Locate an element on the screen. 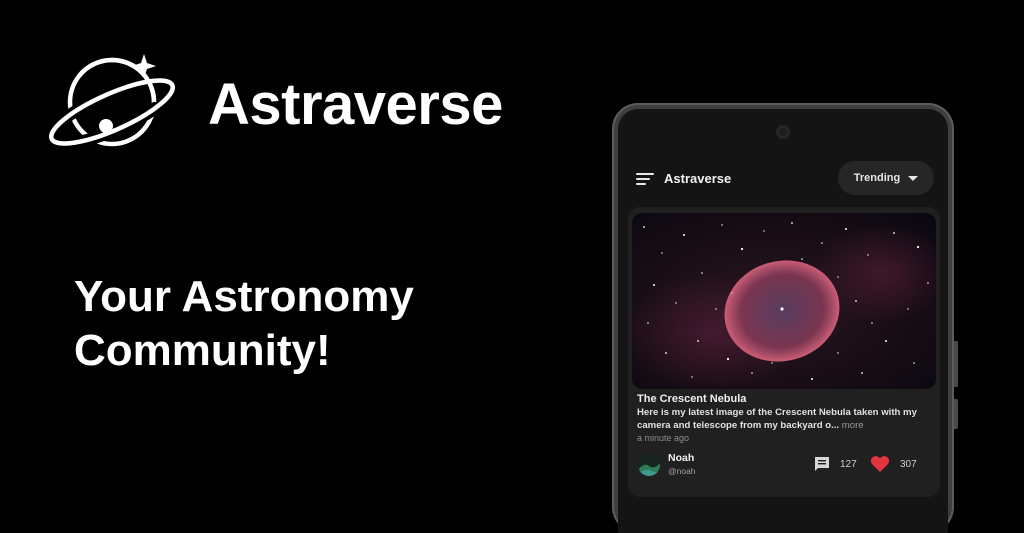 The image size is (1024, 533). heart-icon is located at coordinates (880, 464).